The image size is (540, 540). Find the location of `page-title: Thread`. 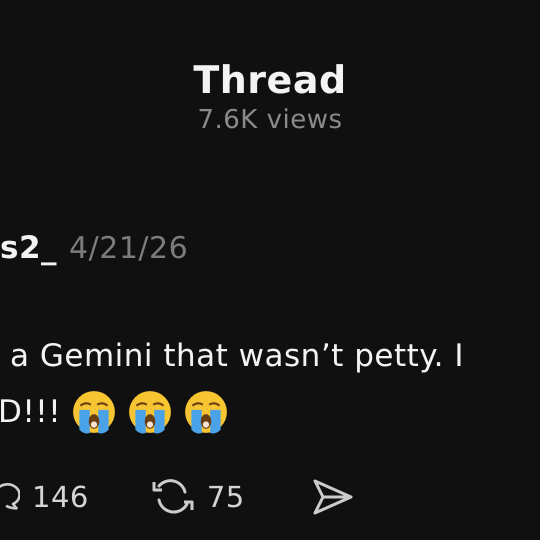

page-title: Thread is located at coordinates (270, 80).